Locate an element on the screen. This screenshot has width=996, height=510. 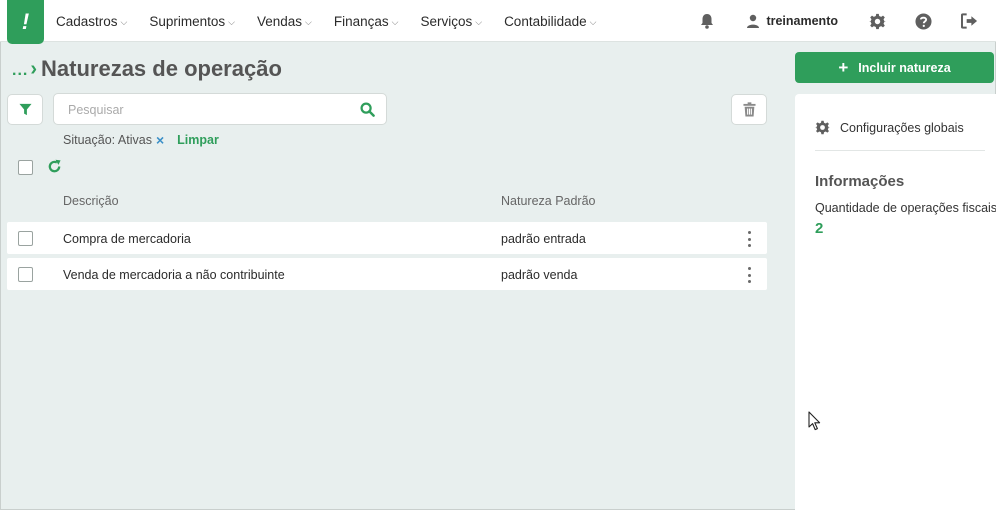
include-button-label: Incluir natureza is located at coordinates (904, 67).